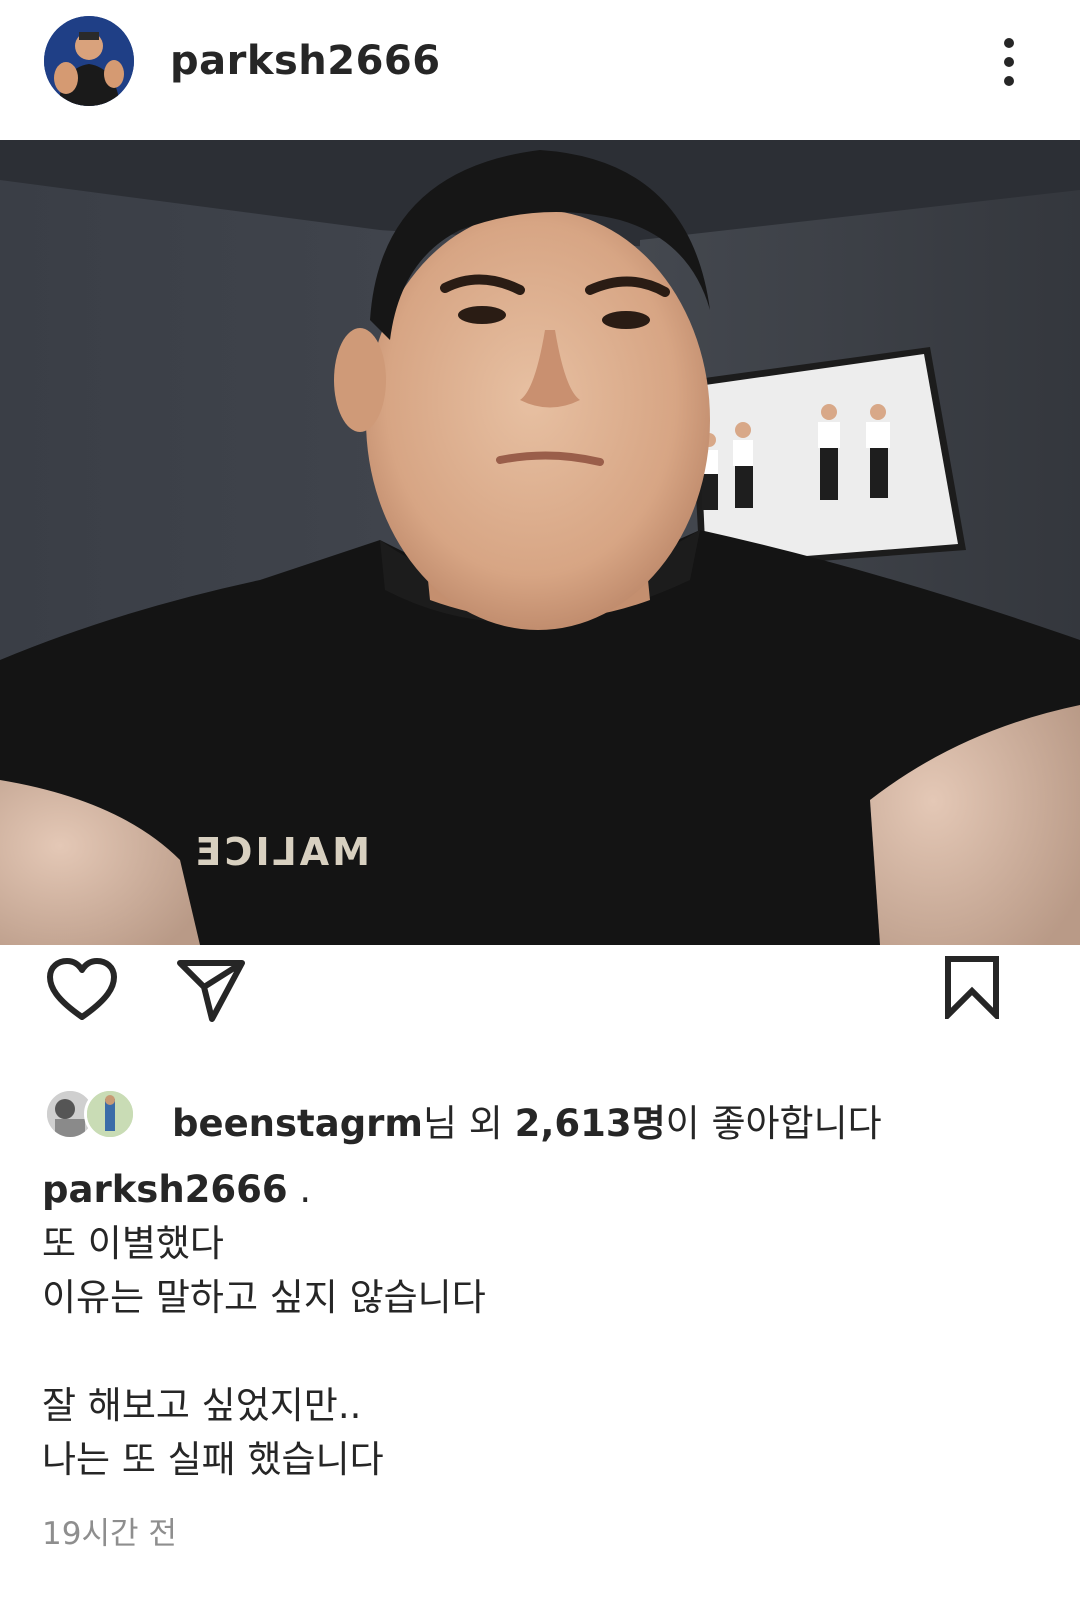 This screenshot has width=1080, height=1609. What do you see at coordinates (540, 1000) in the screenshot?
I see `action-bar` at bounding box center [540, 1000].